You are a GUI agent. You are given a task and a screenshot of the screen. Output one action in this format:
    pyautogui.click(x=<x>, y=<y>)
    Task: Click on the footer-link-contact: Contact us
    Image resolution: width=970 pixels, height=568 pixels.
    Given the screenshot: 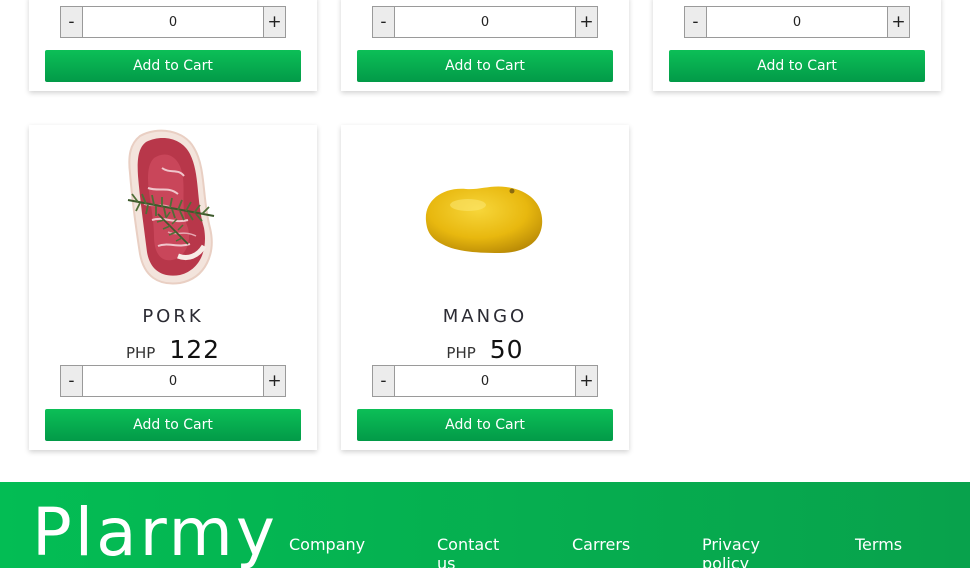 What is the action you would take?
    pyautogui.click(x=473, y=551)
    